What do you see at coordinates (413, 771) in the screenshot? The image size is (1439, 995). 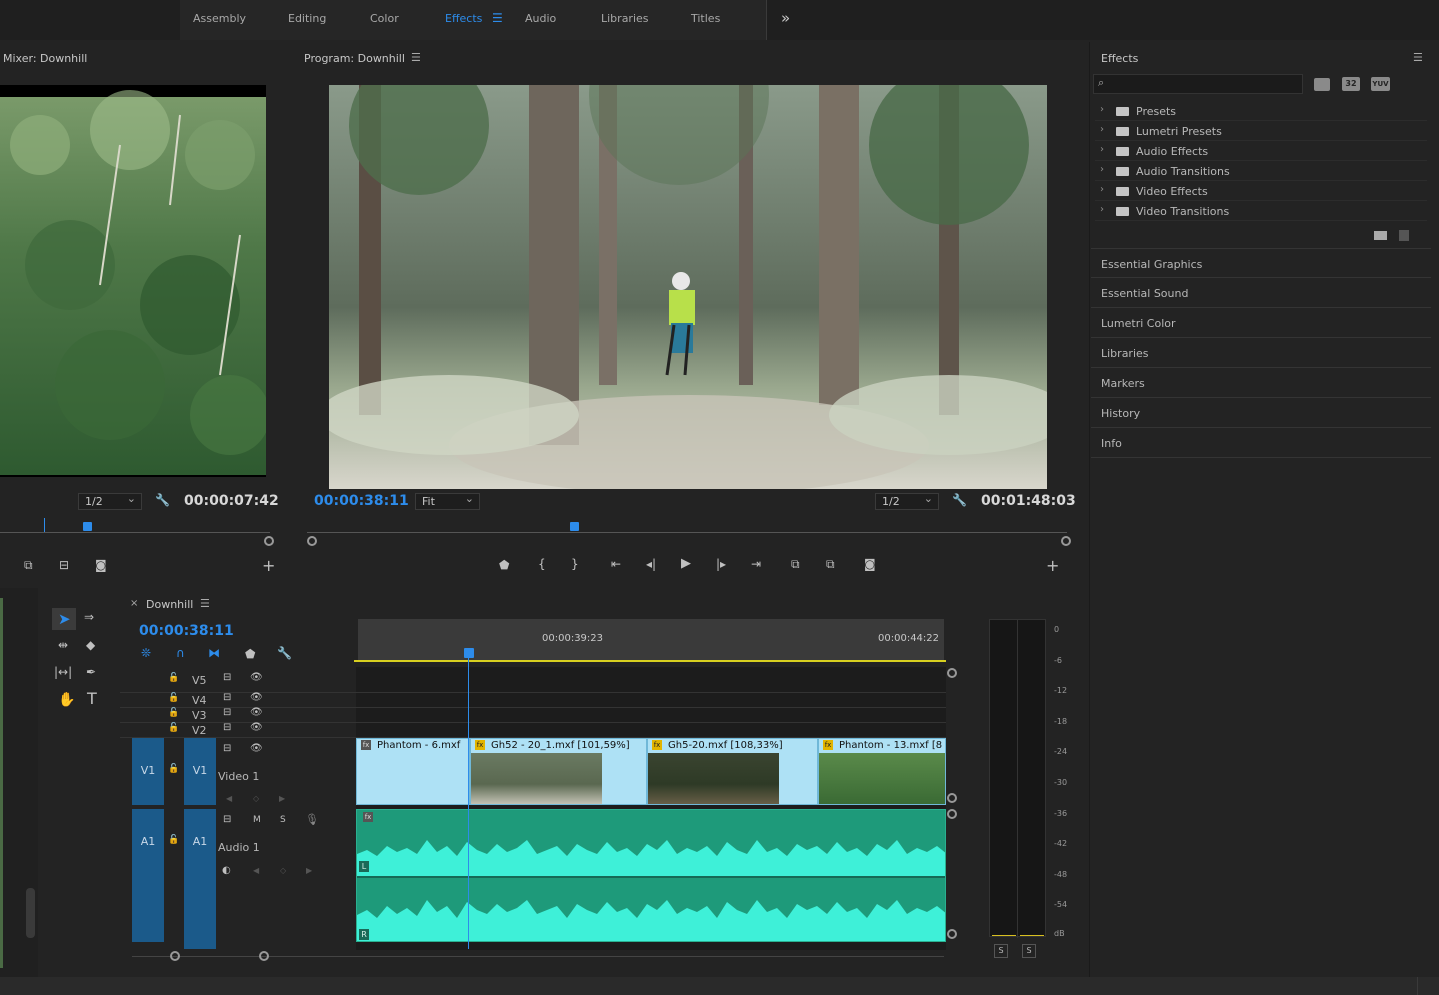 I see `clip-phantom-6: fx Phantom - 6.mxf` at bounding box center [413, 771].